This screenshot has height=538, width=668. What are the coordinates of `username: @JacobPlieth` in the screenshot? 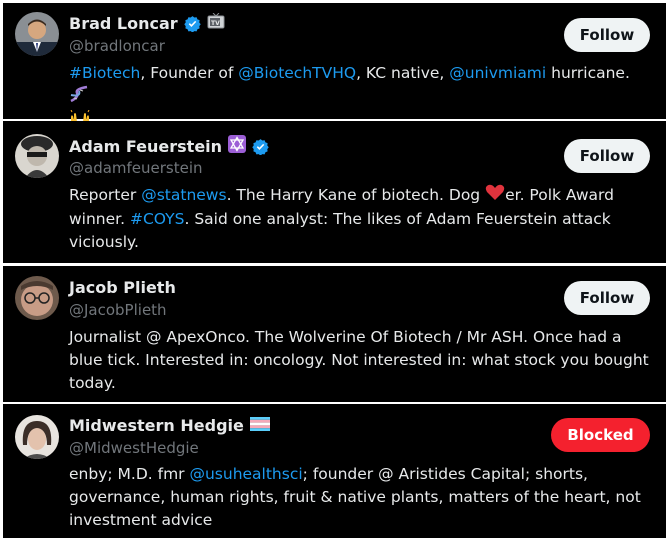 It's located at (118, 310).